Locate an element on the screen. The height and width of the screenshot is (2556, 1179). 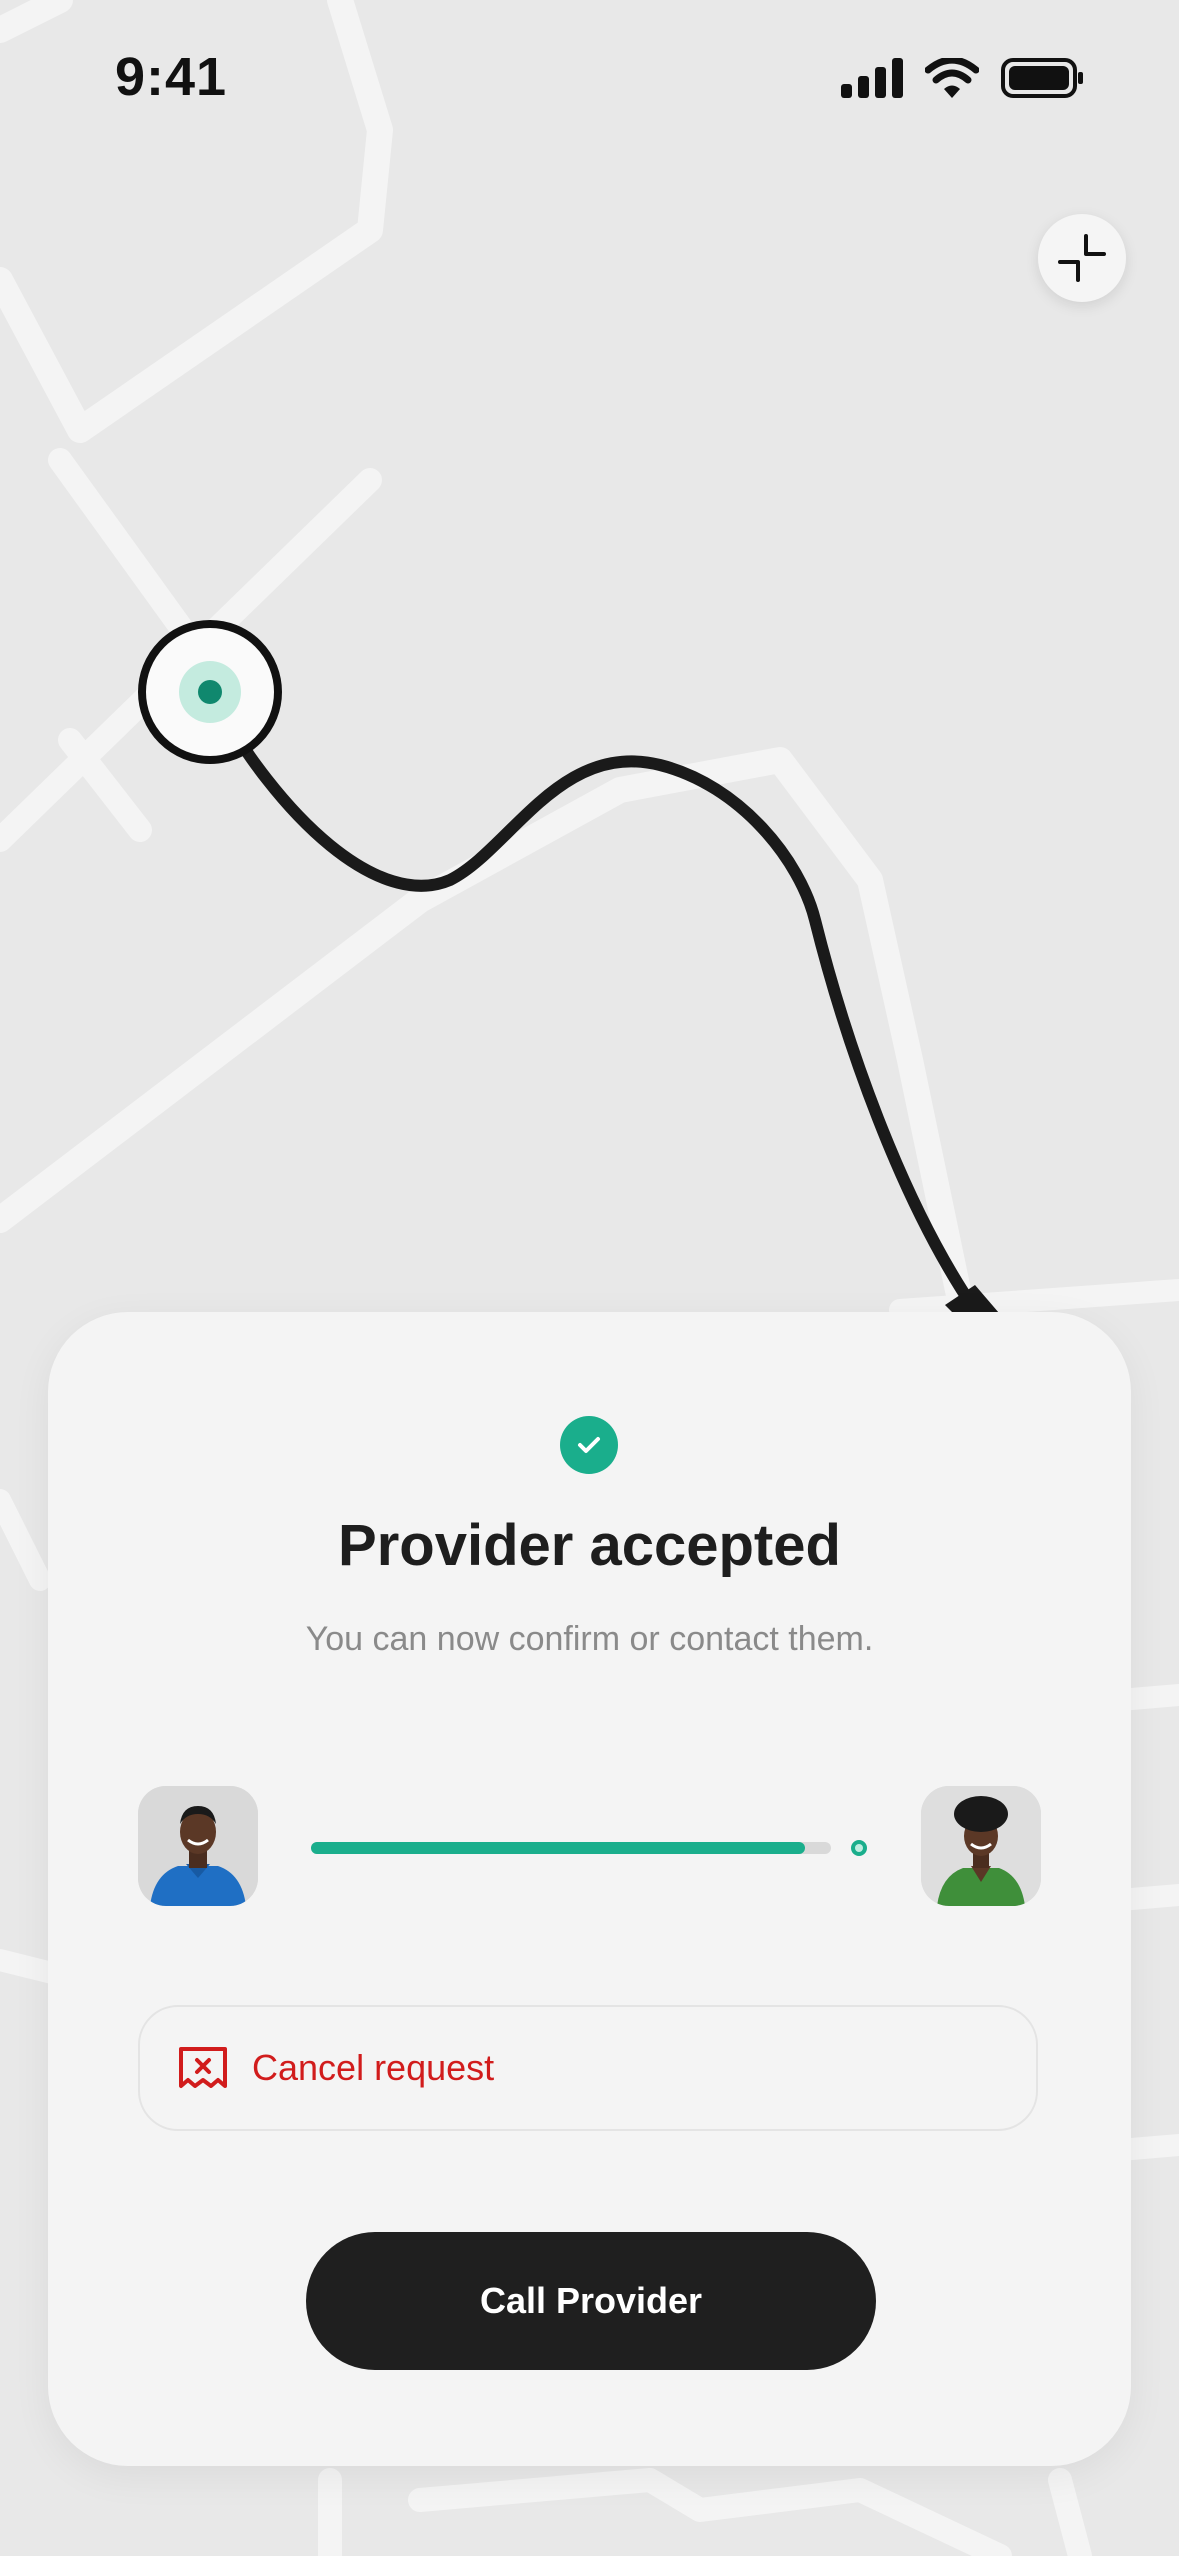
collapse-icon is located at coordinates (1082, 258).